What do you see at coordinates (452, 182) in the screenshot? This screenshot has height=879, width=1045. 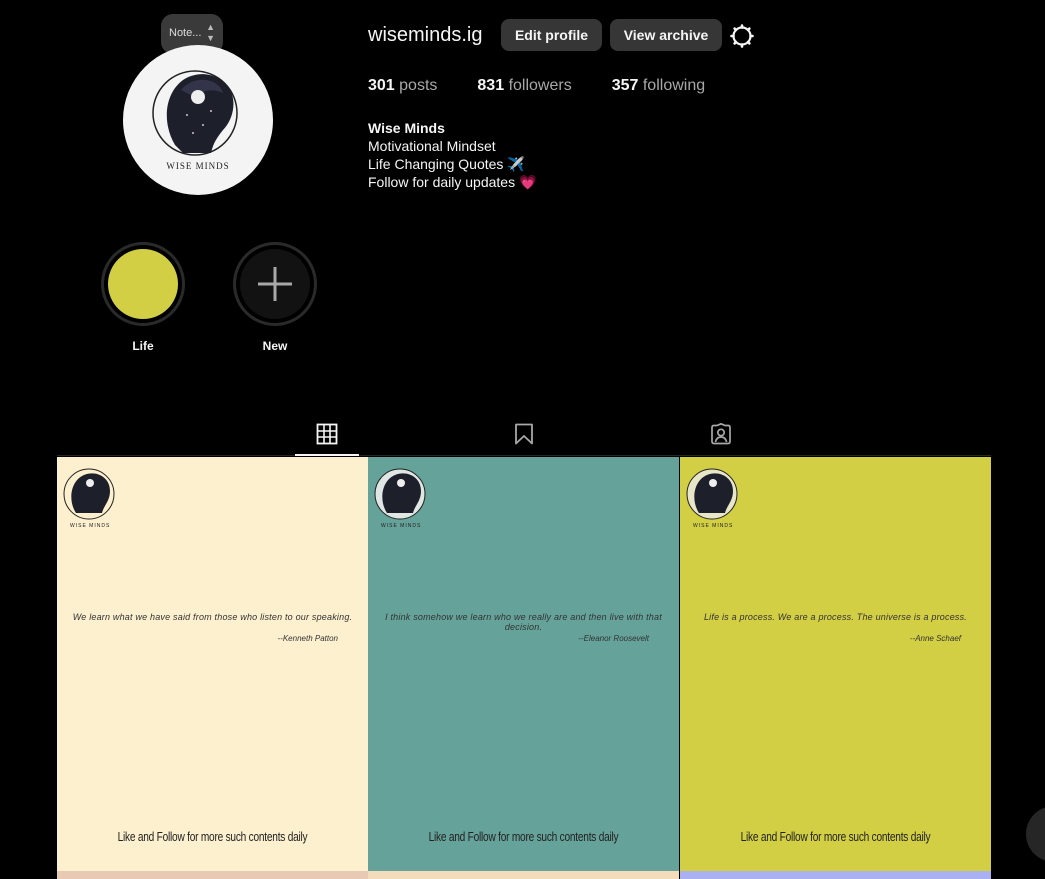 I see `bio-line: Follow for daily updates 💗` at bounding box center [452, 182].